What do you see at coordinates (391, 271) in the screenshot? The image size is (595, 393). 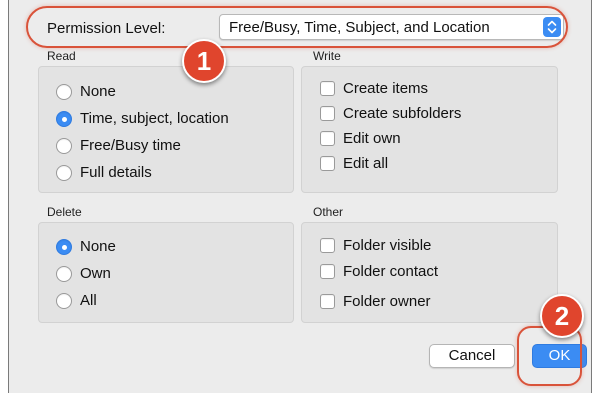 I see `other-option-label: Folder contact` at bounding box center [391, 271].